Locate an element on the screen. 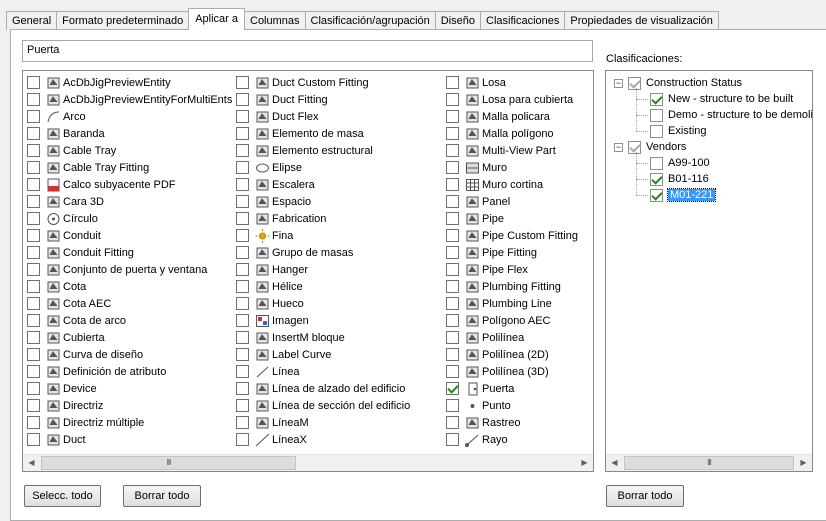 Image resolution: width=826 pixels, height=521 pixels. list-item: Punto is located at coordinates (512, 405).